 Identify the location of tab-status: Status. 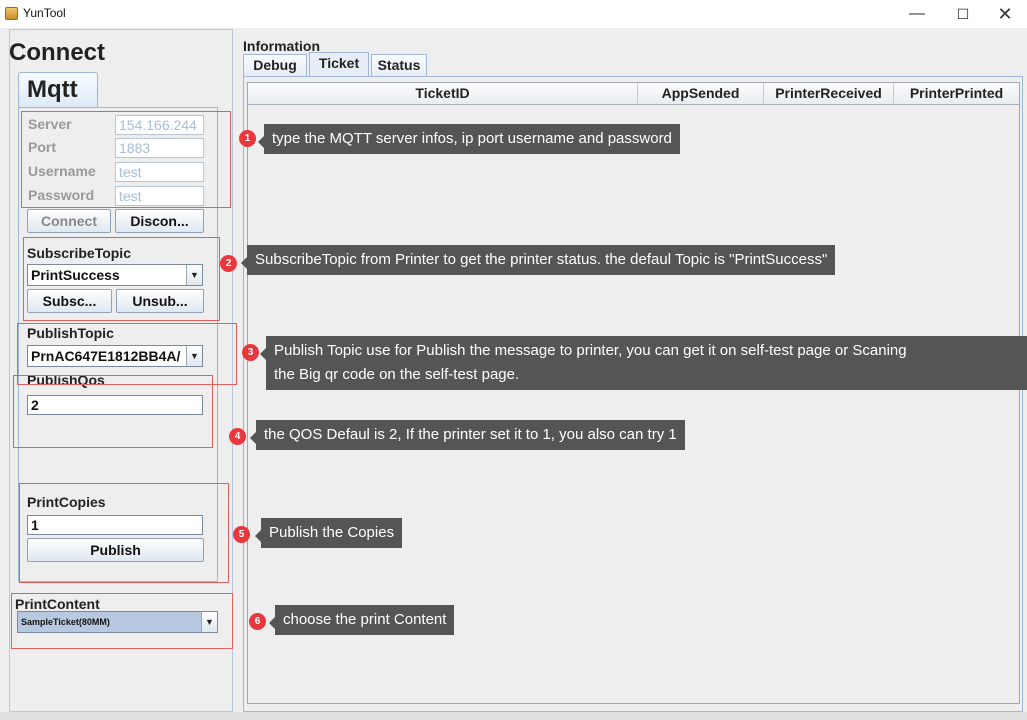
(399, 65).